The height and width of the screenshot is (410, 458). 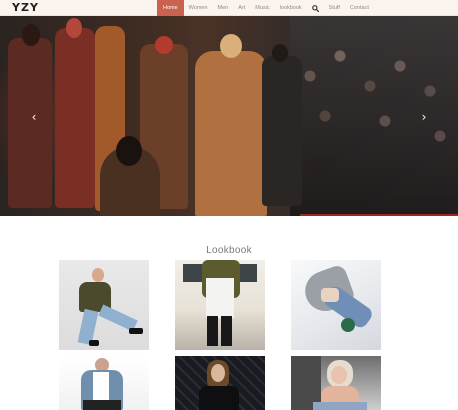 What do you see at coordinates (223, 8) in the screenshot?
I see `nav-item-men: Men` at bounding box center [223, 8].